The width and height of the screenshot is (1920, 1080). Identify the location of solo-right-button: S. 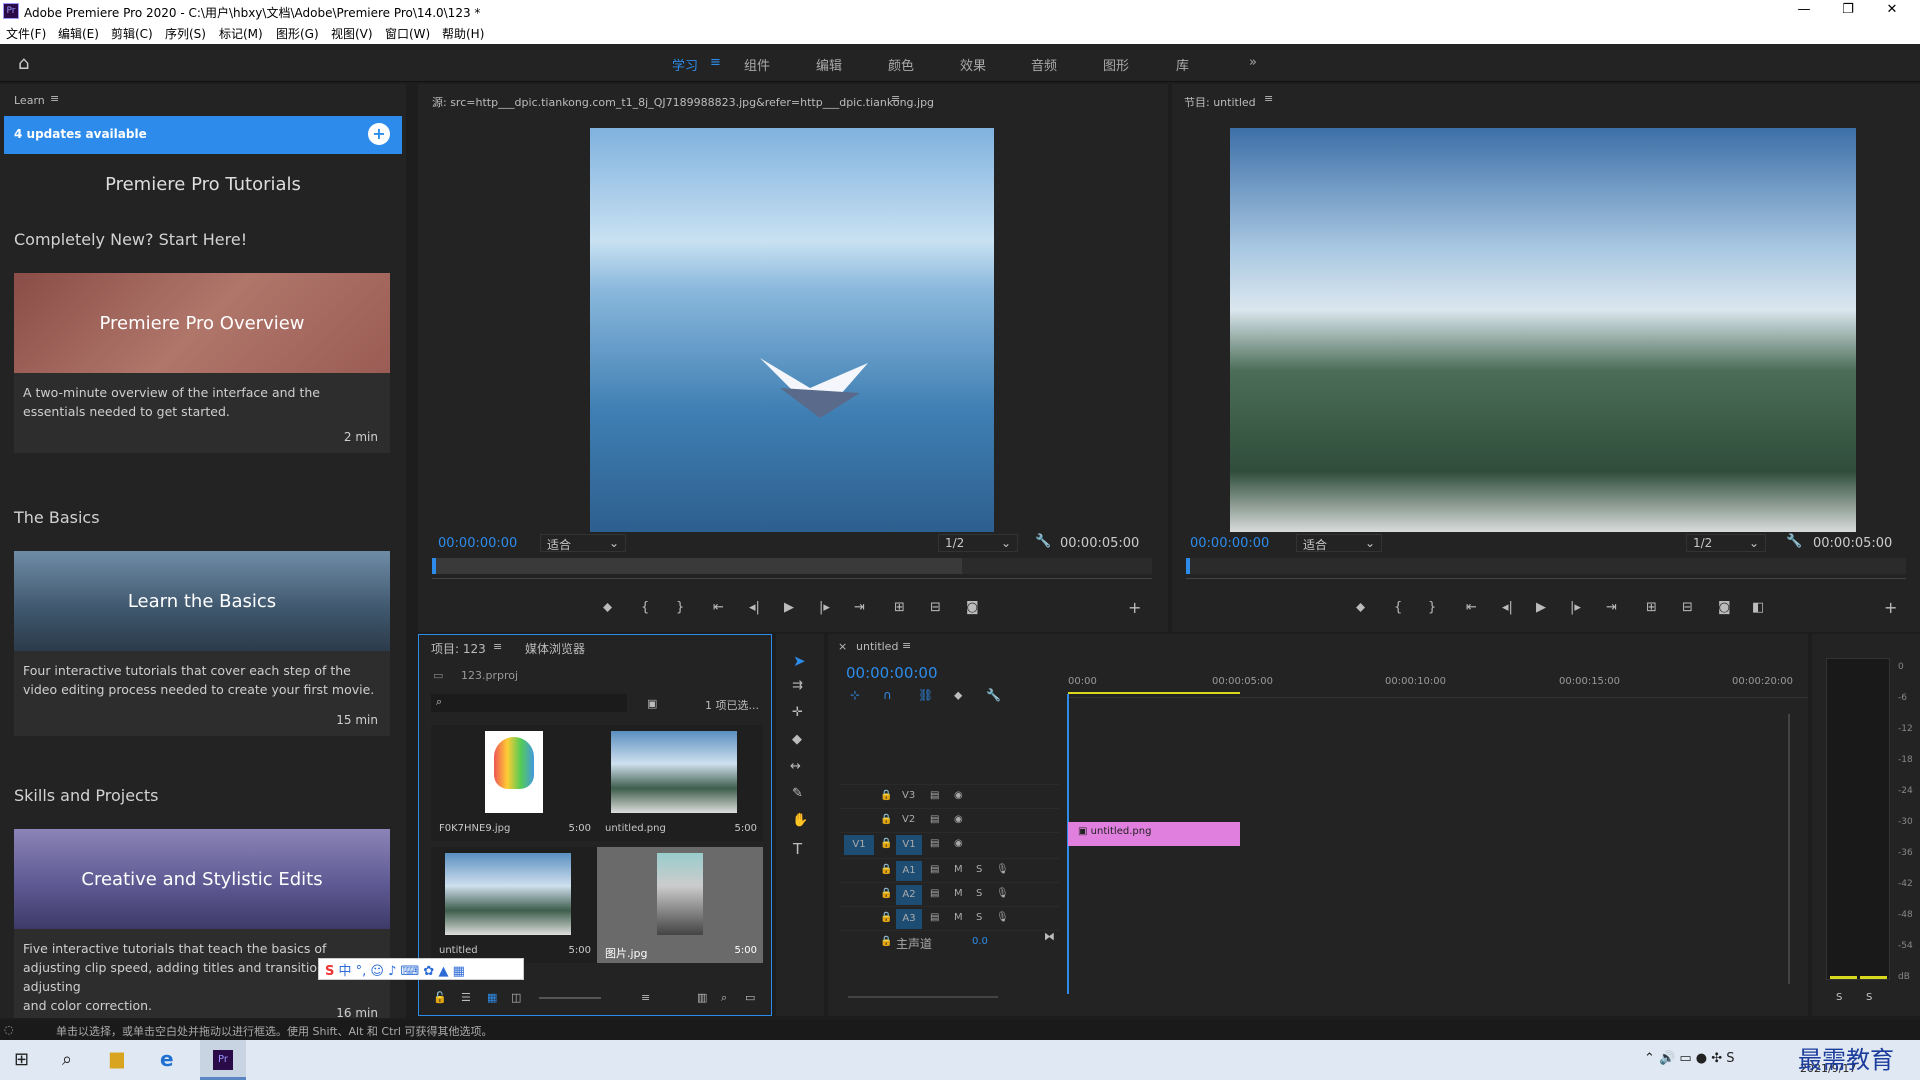
(1869, 997).